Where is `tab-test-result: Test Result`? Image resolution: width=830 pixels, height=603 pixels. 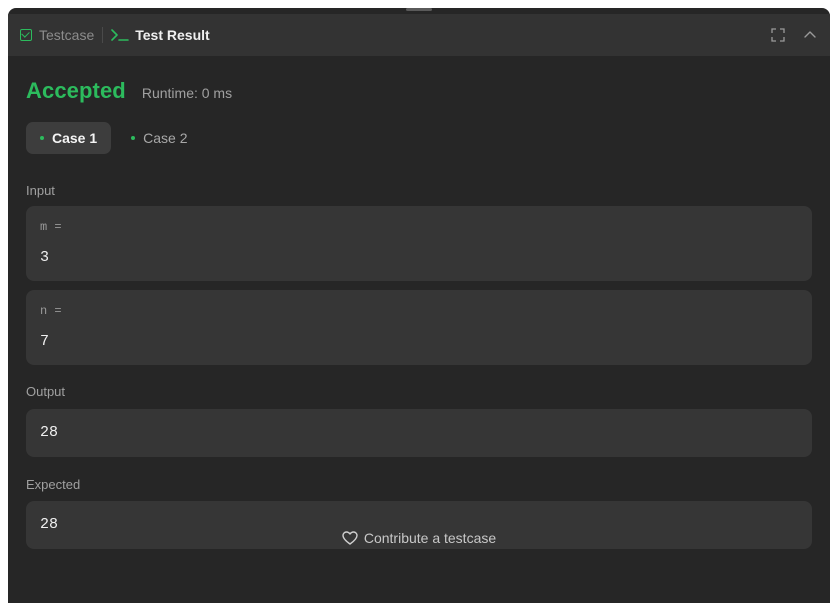
tab-test-result: Test Result is located at coordinates (160, 35).